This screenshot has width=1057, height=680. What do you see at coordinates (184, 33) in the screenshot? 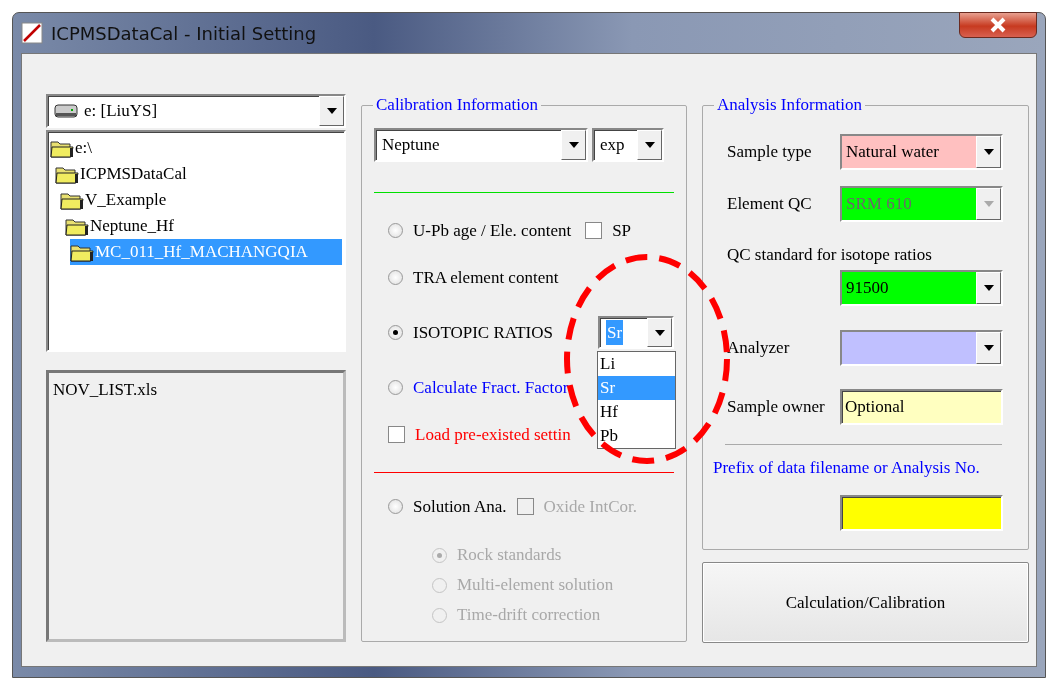
I see `window-title: ICPMSDataCal - Initial Setting` at bounding box center [184, 33].